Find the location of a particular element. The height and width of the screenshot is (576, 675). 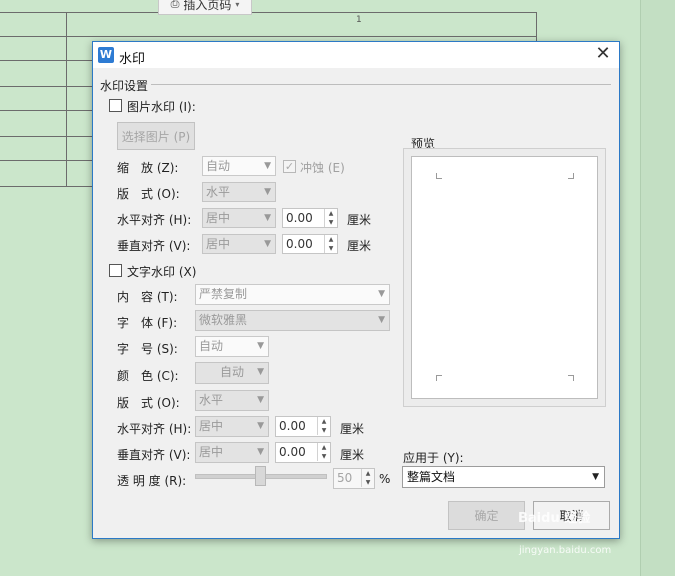

select-picture-button: 选择图片 (P) is located at coordinates (156, 136).